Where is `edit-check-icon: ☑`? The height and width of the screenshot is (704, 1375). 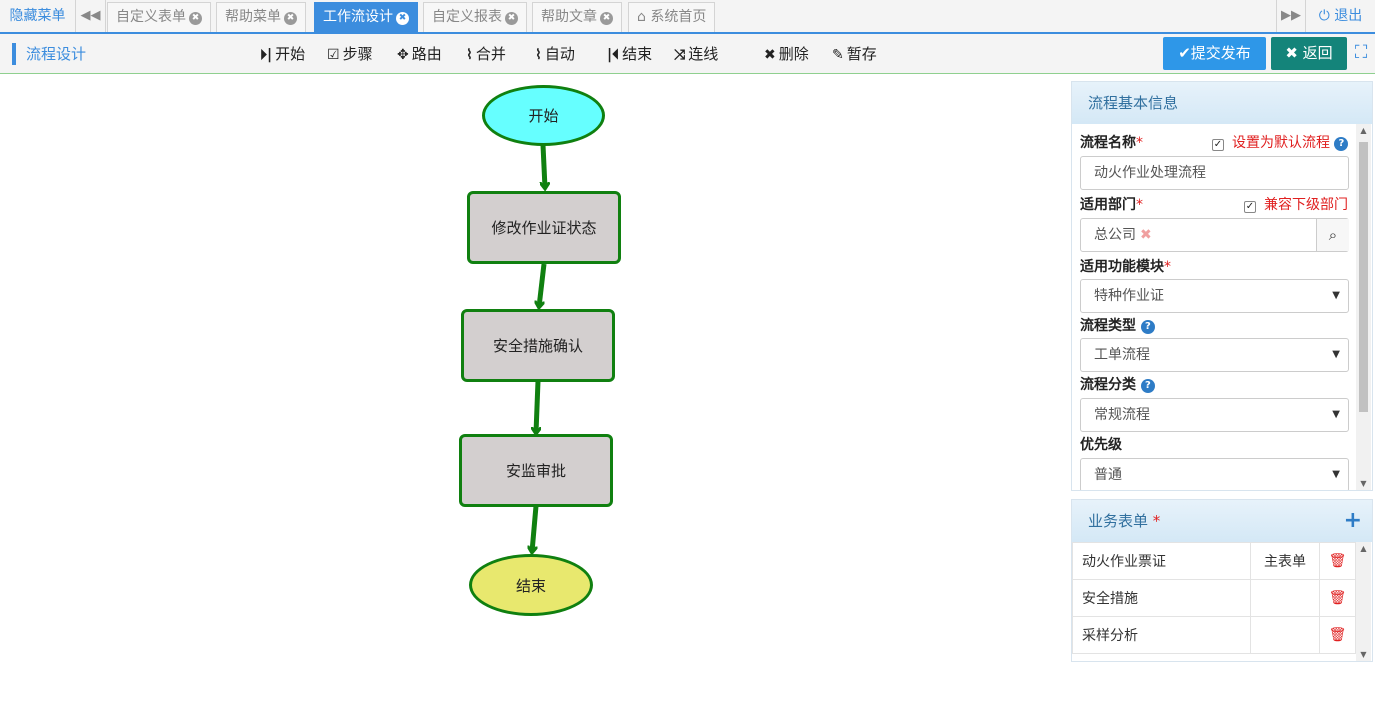
edit-check-icon: ☑ is located at coordinates (333, 55).